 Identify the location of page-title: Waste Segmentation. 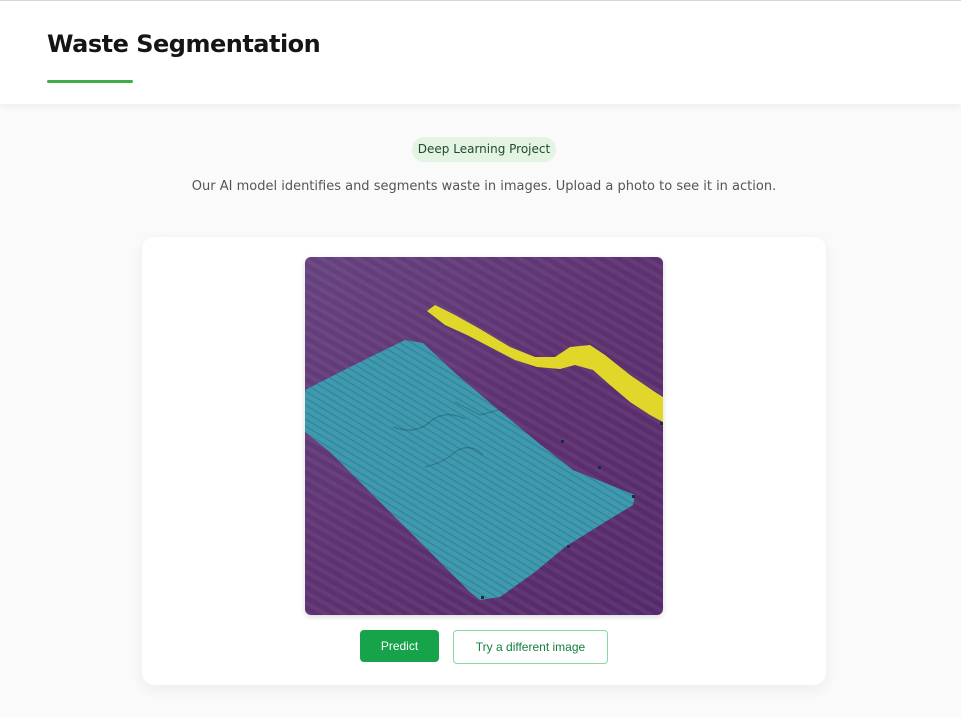
(184, 44).